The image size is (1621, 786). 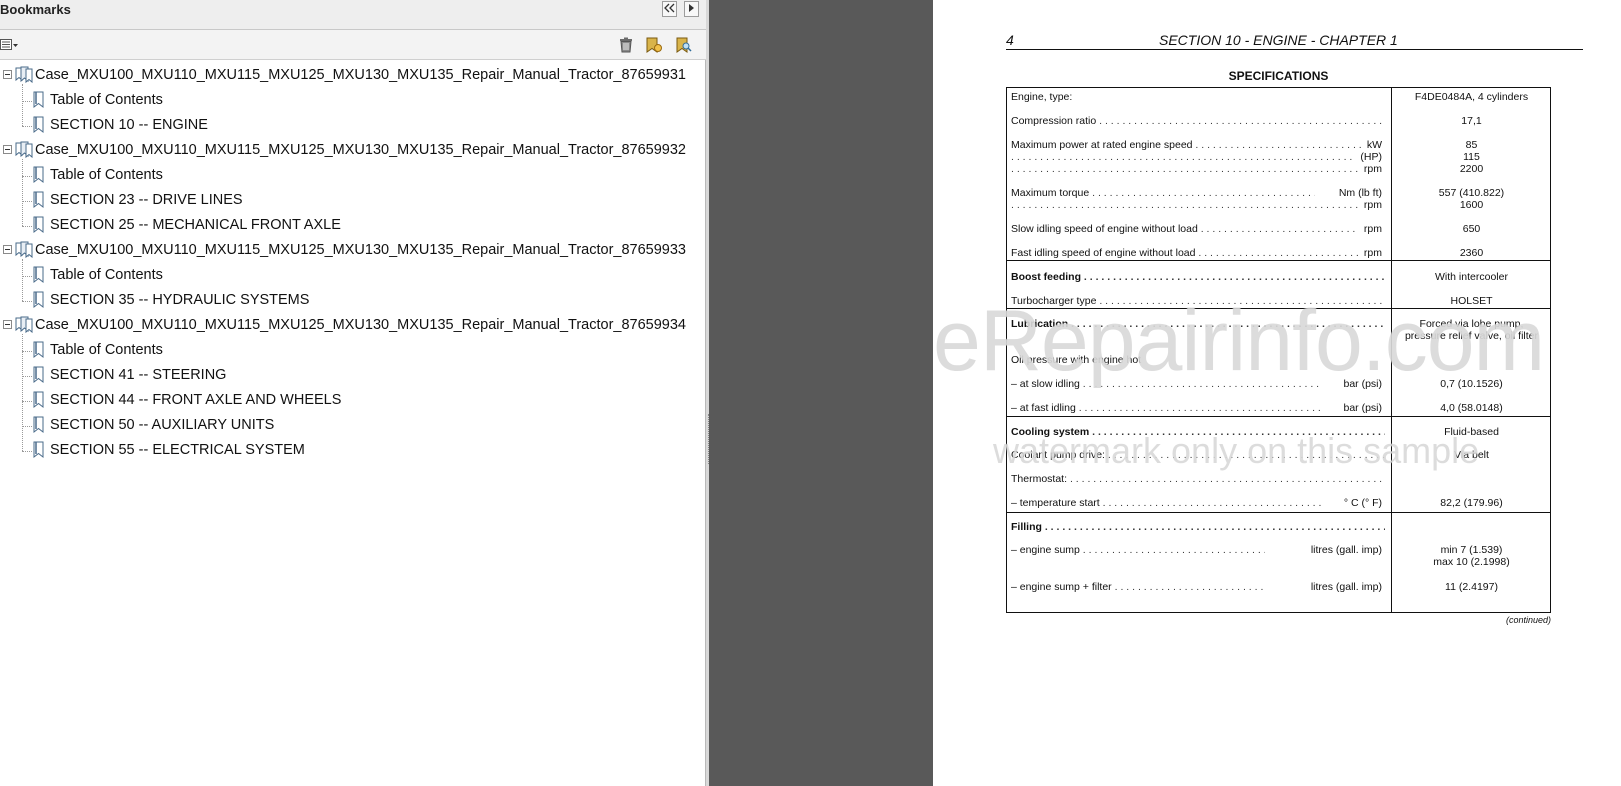 What do you see at coordinates (1103, 253) in the screenshot?
I see `spec-label-text: Fast idling speed of engine without load` at bounding box center [1103, 253].